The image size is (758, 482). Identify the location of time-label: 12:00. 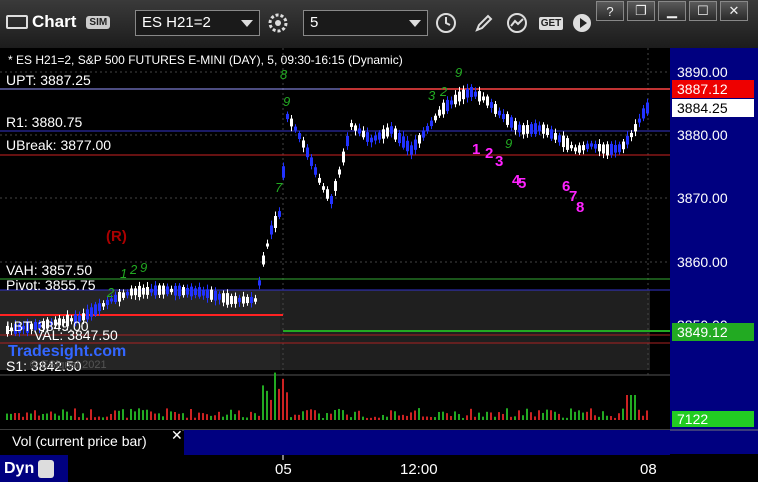
(419, 469).